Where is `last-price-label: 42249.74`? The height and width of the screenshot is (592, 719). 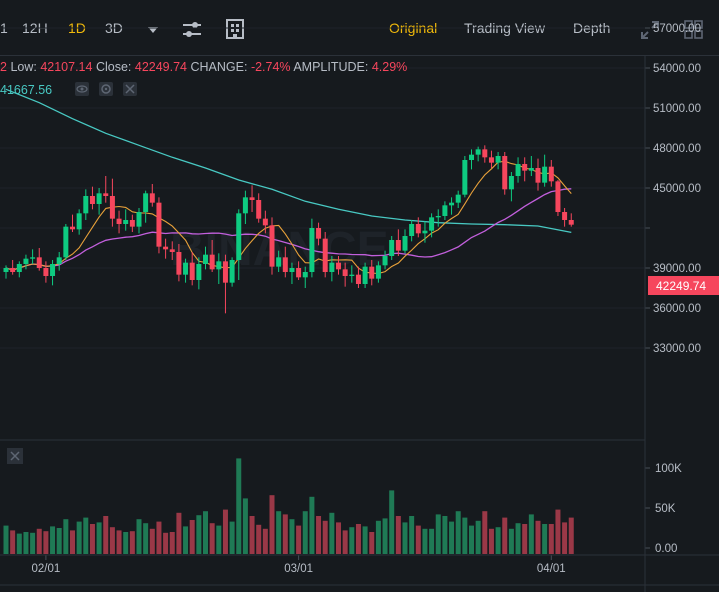 last-price-label: 42249.74 is located at coordinates (681, 286).